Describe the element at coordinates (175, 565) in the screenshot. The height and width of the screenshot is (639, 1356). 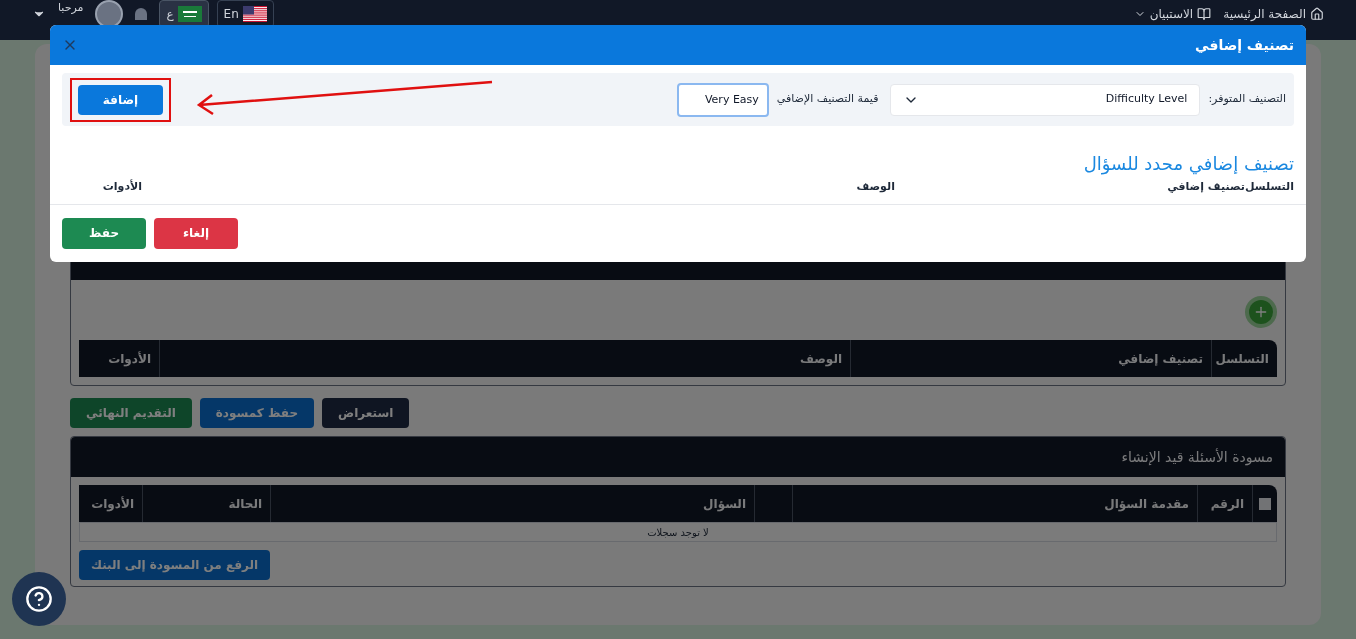
I see `upload-button: الرفع من المسودة إلى البنك` at that location.